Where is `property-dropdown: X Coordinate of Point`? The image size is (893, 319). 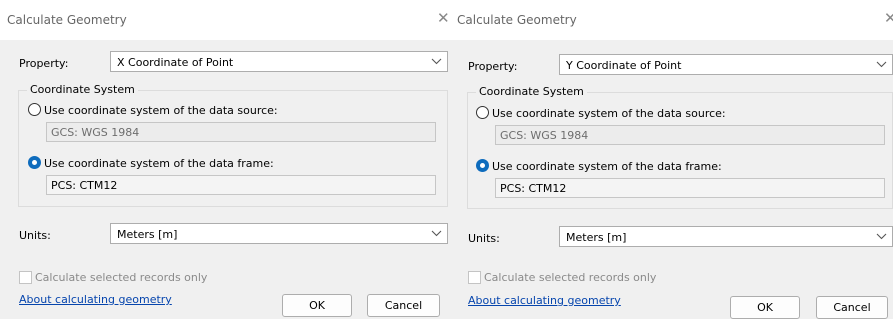
property-dropdown: X Coordinate of Point is located at coordinates (279, 61).